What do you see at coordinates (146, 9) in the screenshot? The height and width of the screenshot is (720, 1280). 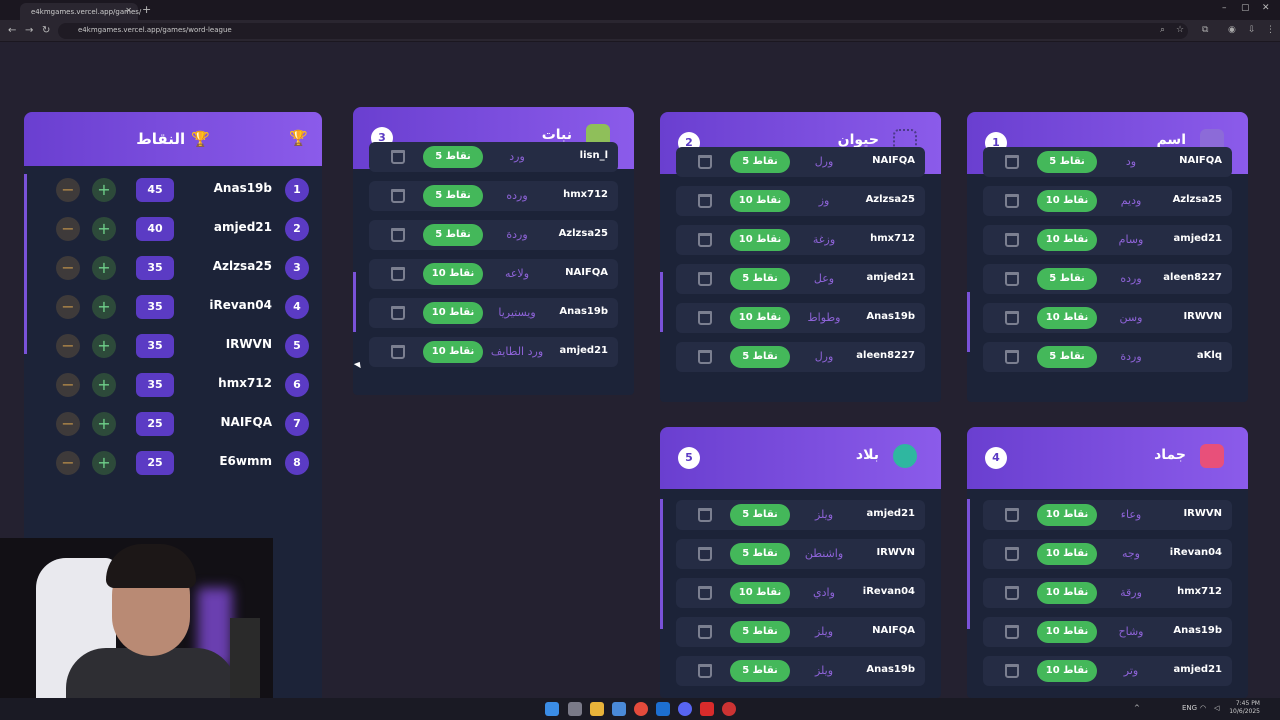 I see `new-tab-button: +` at bounding box center [146, 9].